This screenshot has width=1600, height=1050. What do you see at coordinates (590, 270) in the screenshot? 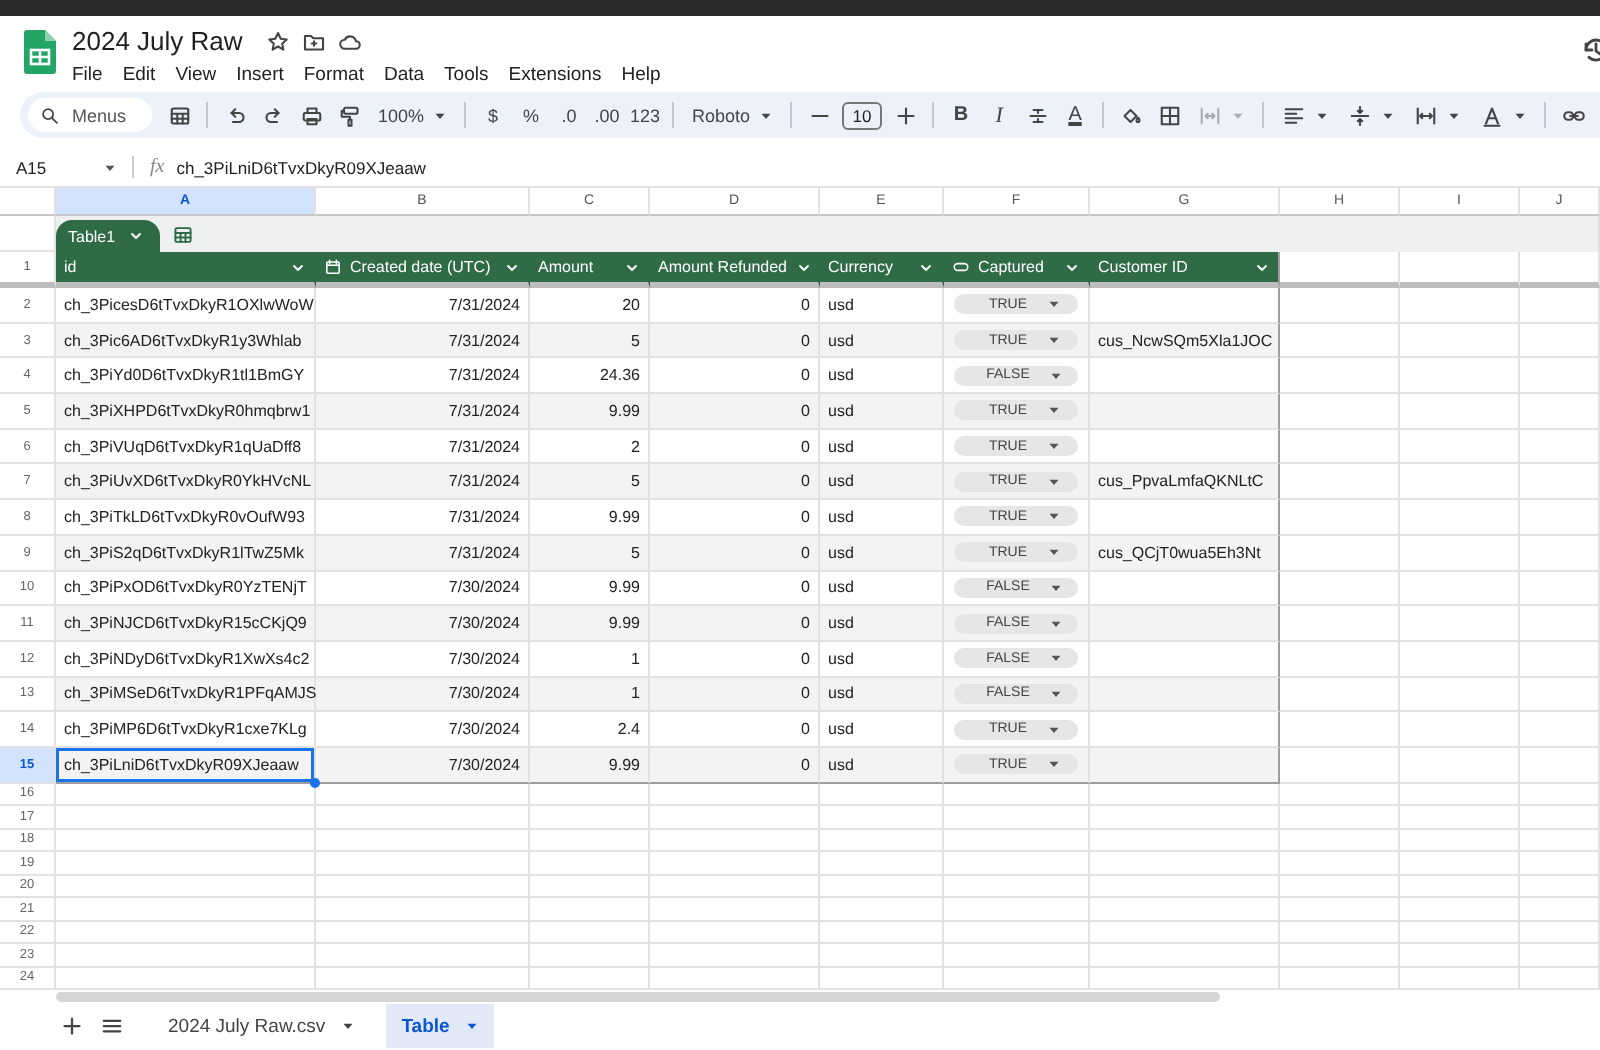
I see `table-header-cell: Amount` at bounding box center [590, 270].